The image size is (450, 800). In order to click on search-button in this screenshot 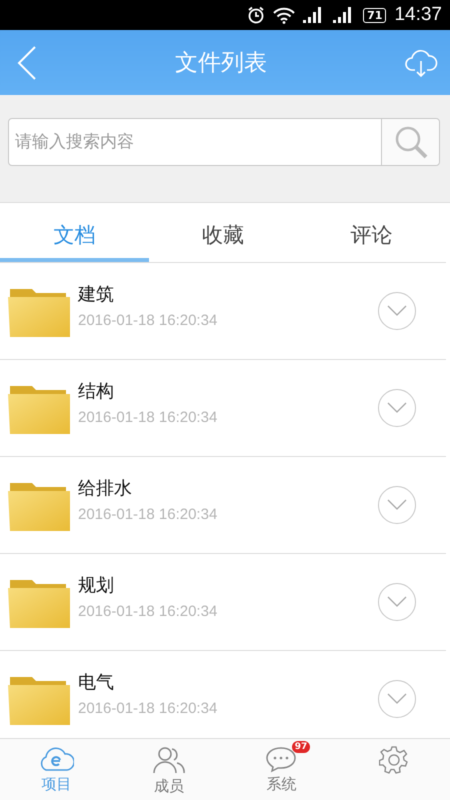, I will do `click(410, 142)`.